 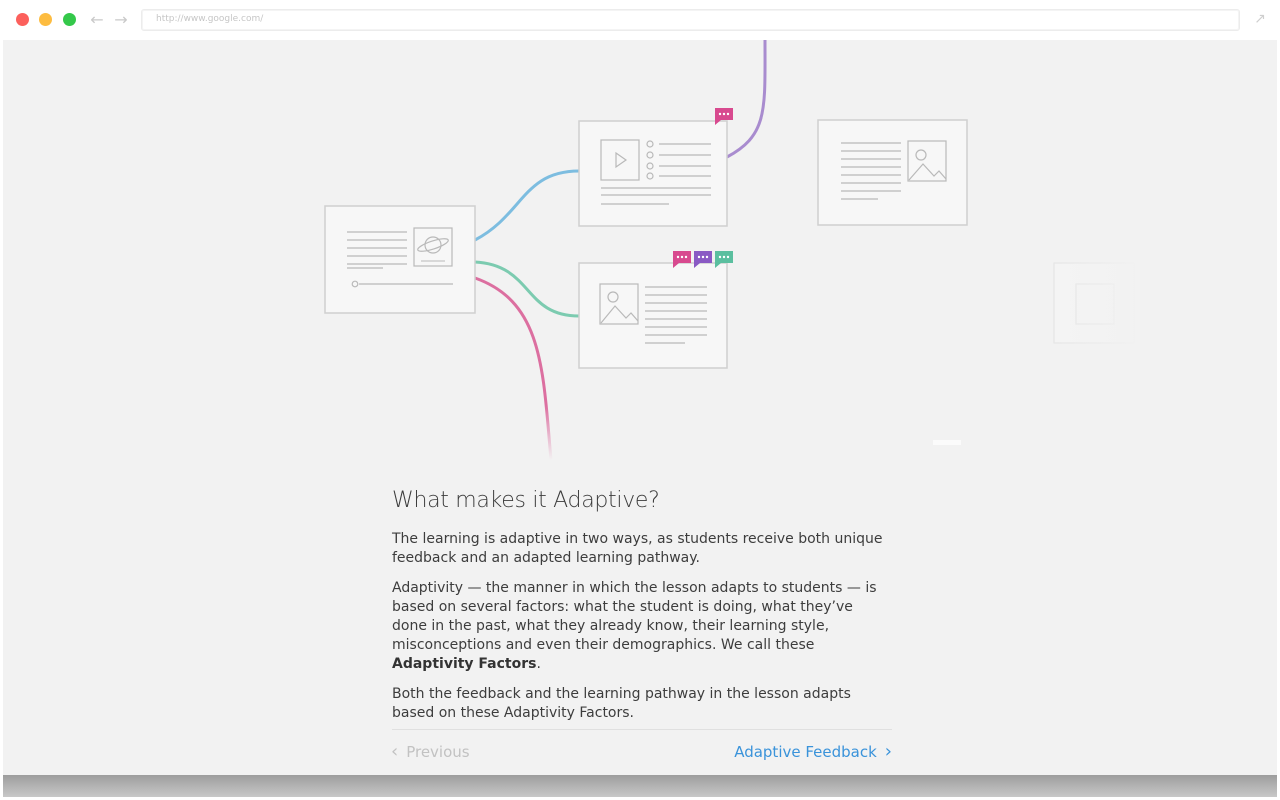 I want to click on window-bottom-shadow, so click(x=640, y=786).